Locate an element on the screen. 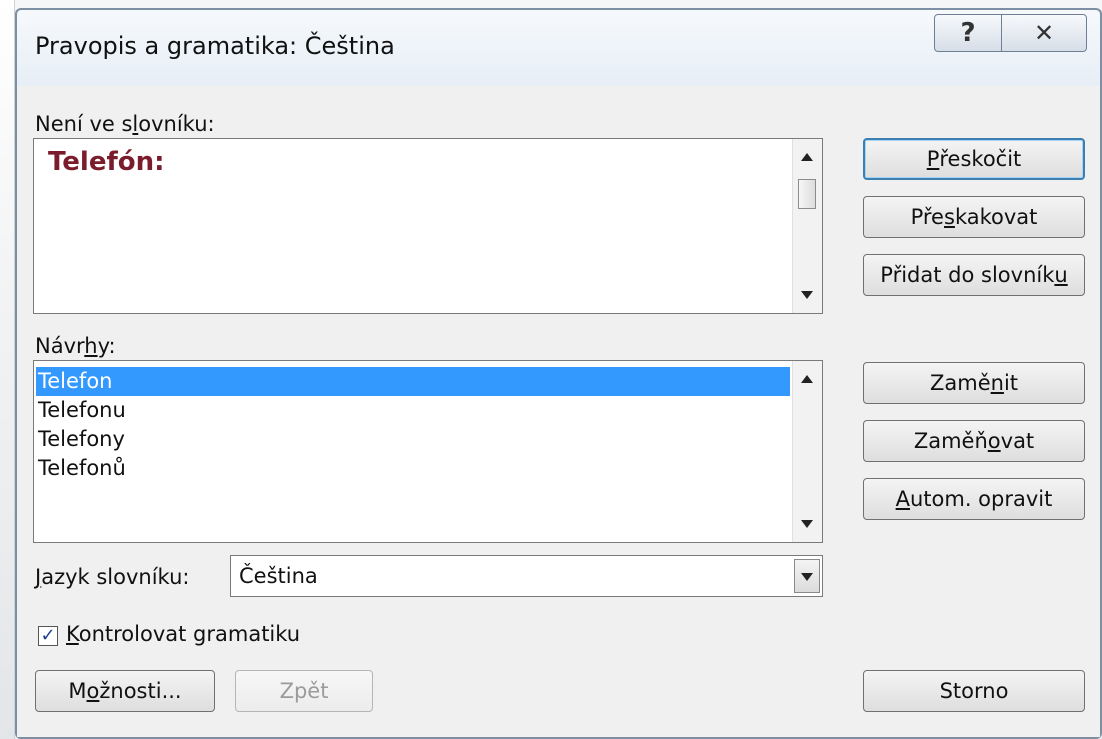 The width and height of the screenshot is (1102, 739). chevron-down-icon is located at coordinates (807, 577).